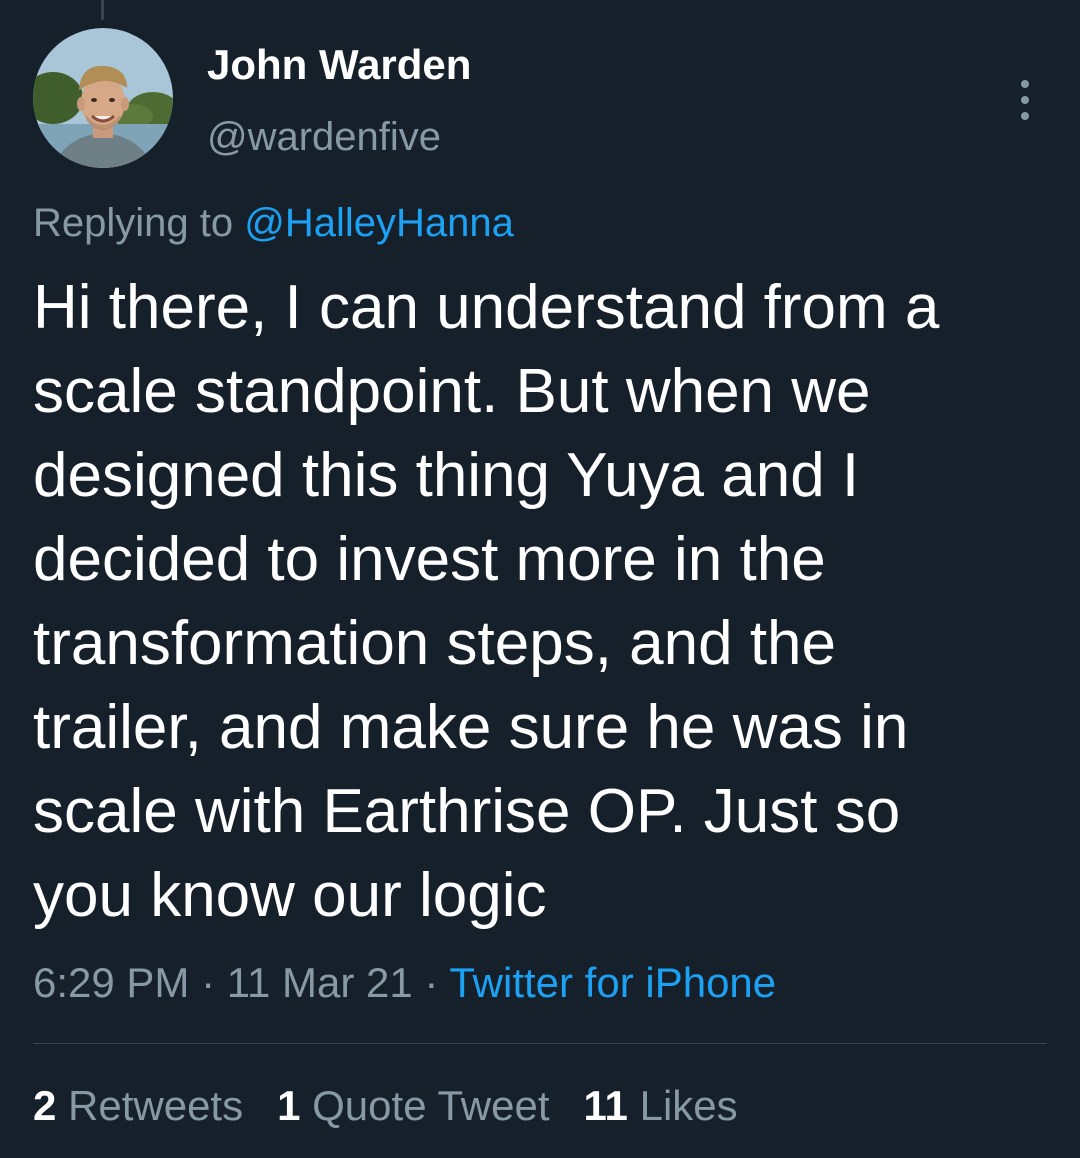  I want to click on quote-tweets-stat: 1 Quote Tweet, so click(413, 1106).